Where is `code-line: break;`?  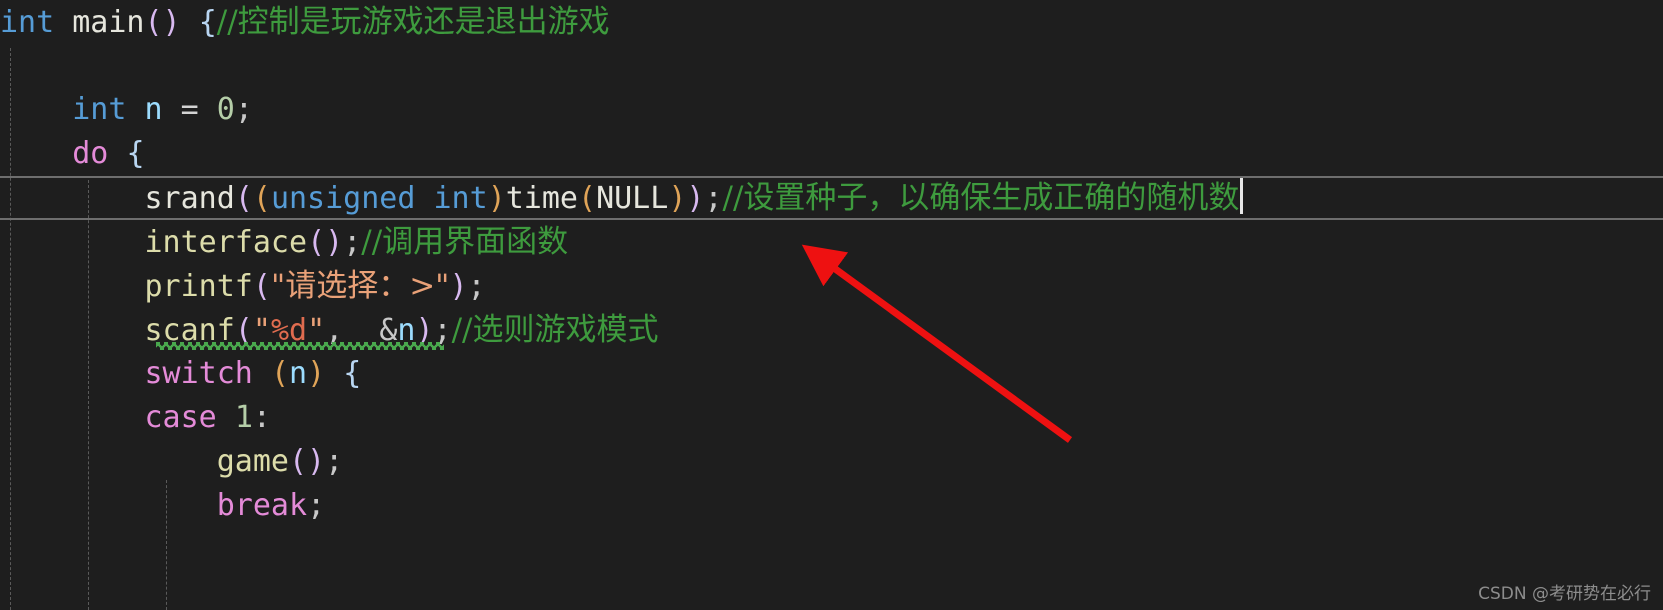
code-line: break; is located at coordinates (831, 506).